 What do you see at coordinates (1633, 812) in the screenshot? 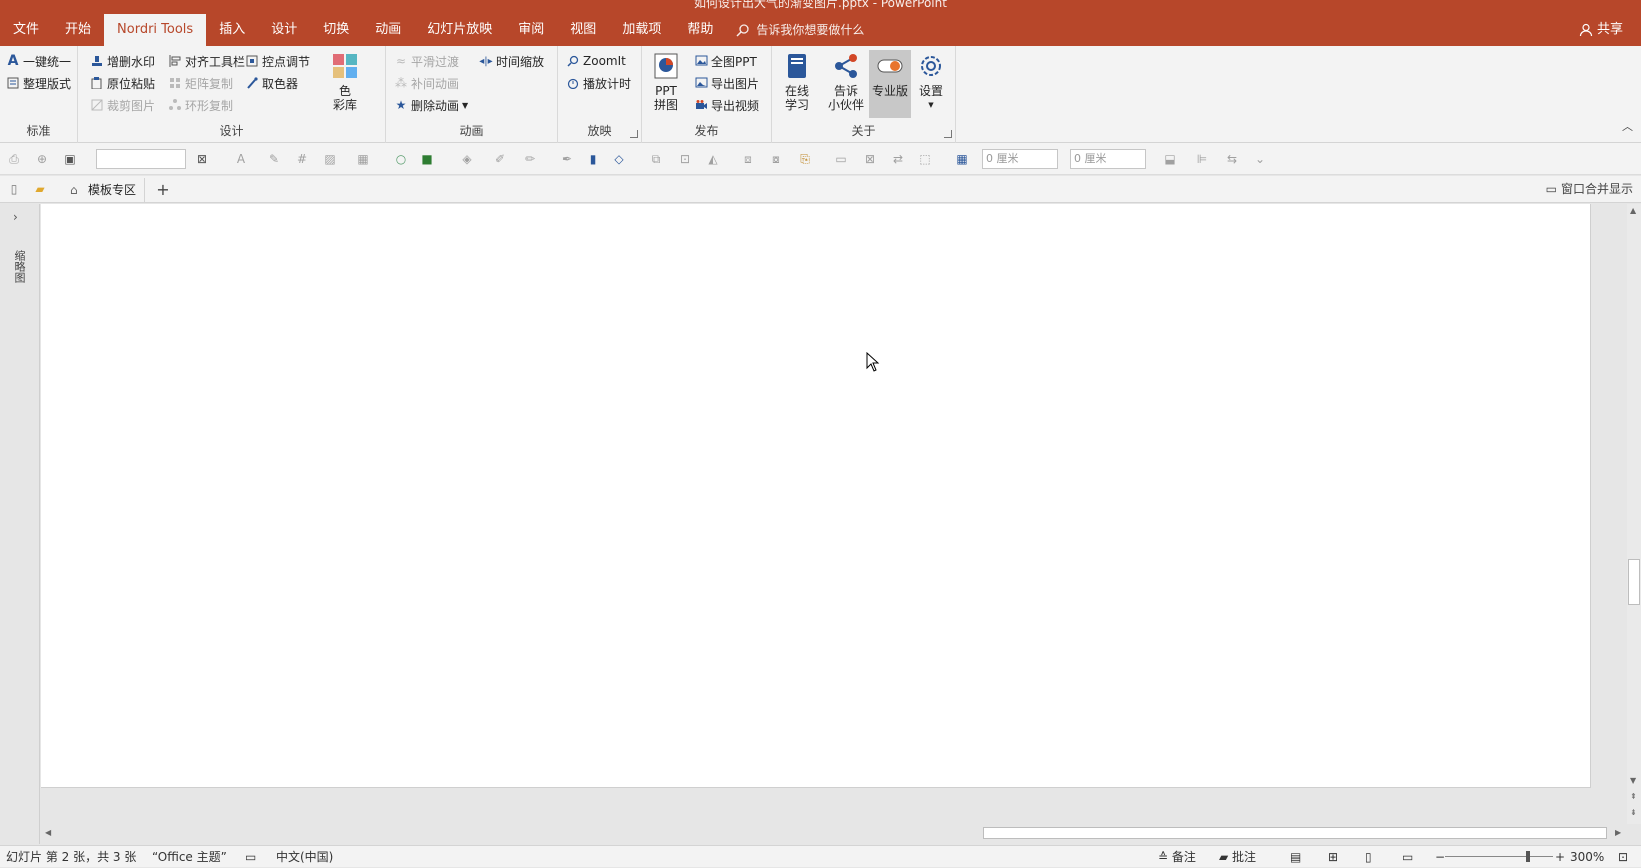
I see `next-slide-icon: ⇟` at bounding box center [1633, 812].